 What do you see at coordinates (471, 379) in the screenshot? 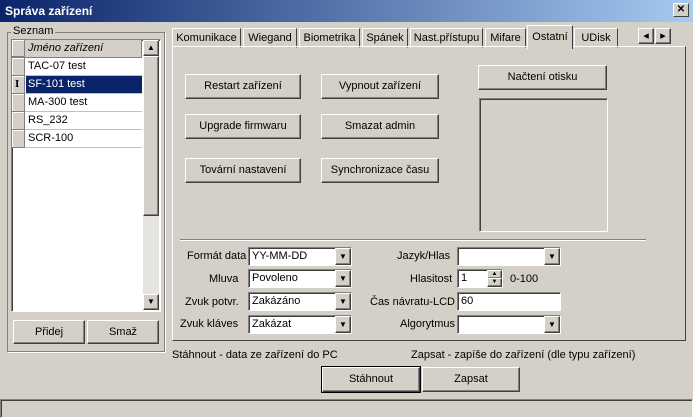
I see `upload-button: Zapsat` at bounding box center [471, 379].